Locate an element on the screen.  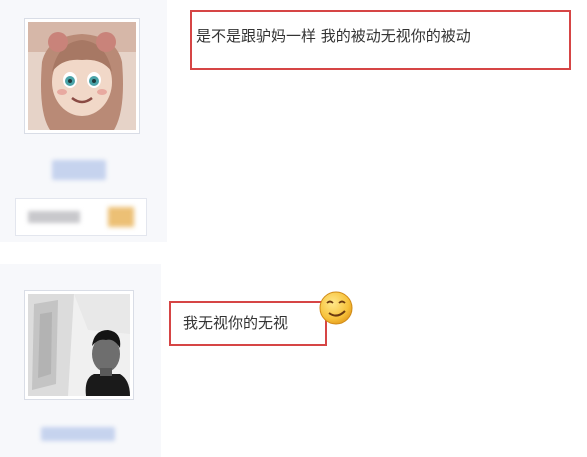
badge-level-icon is located at coordinates (121, 217).